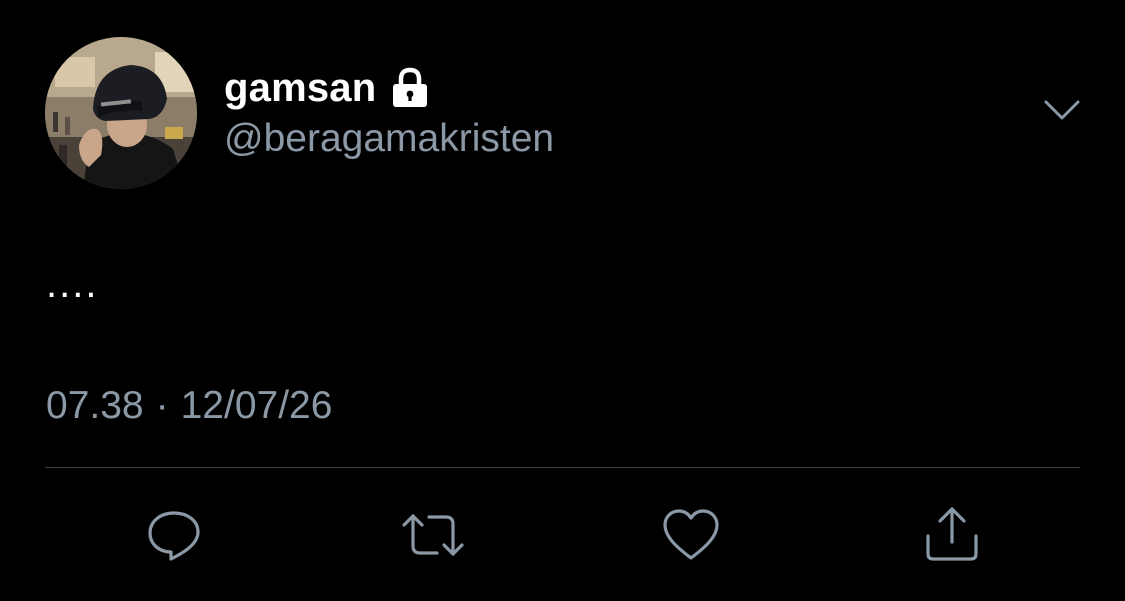 The image size is (1125, 601). I want to click on avatar-photo, so click(121, 113).